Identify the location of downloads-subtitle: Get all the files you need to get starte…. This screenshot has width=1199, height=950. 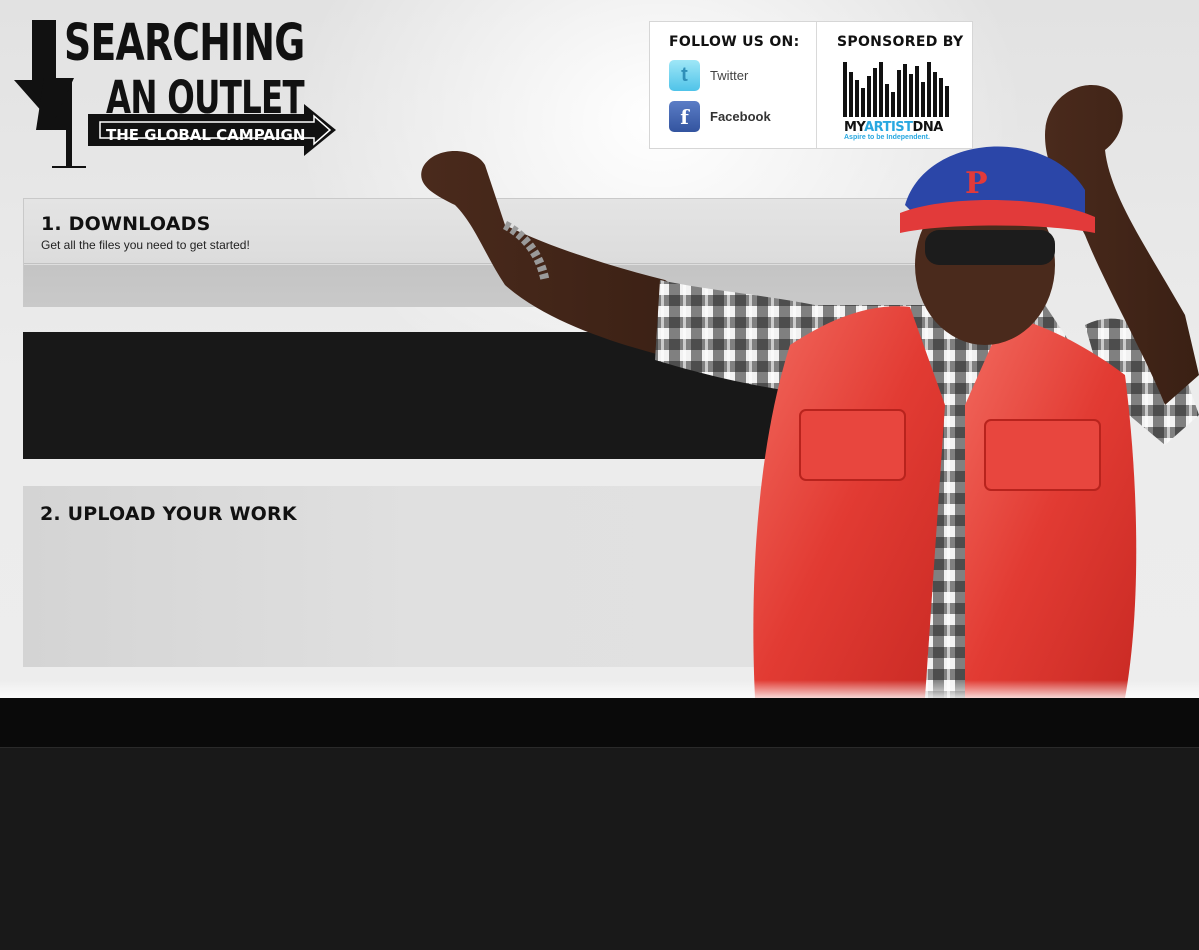
(145, 245).